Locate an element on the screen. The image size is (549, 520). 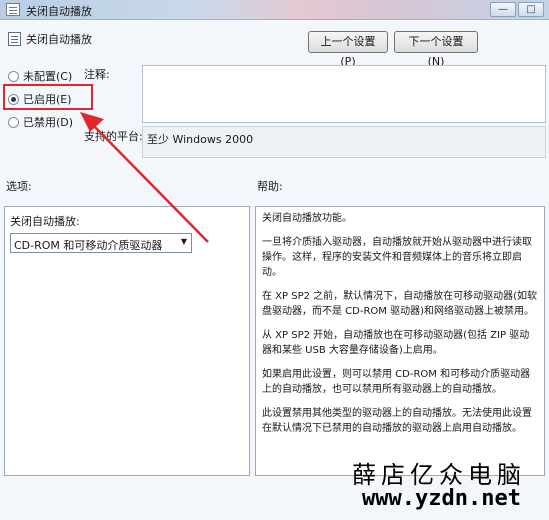
radio-disabled: 已禁用(D) is located at coordinates (40, 122).